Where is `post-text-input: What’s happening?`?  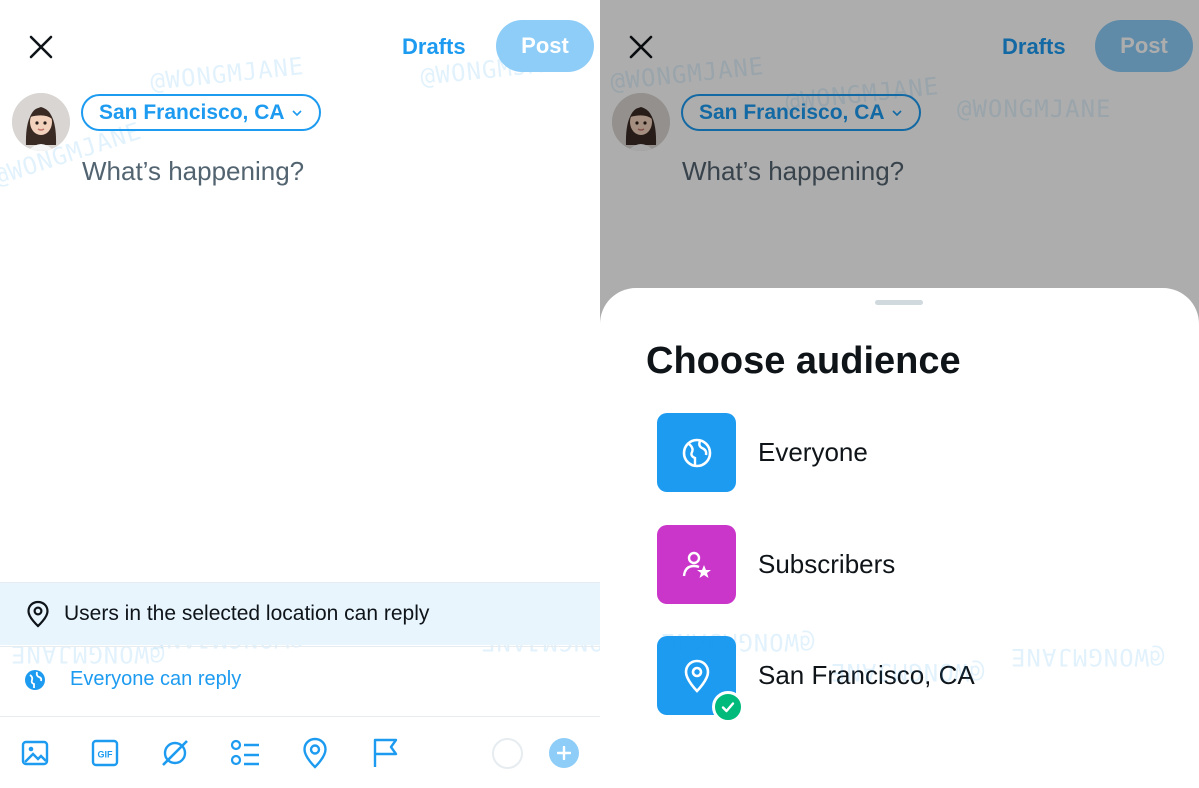 post-text-input: What’s happening? is located at coordinates (193, 171).